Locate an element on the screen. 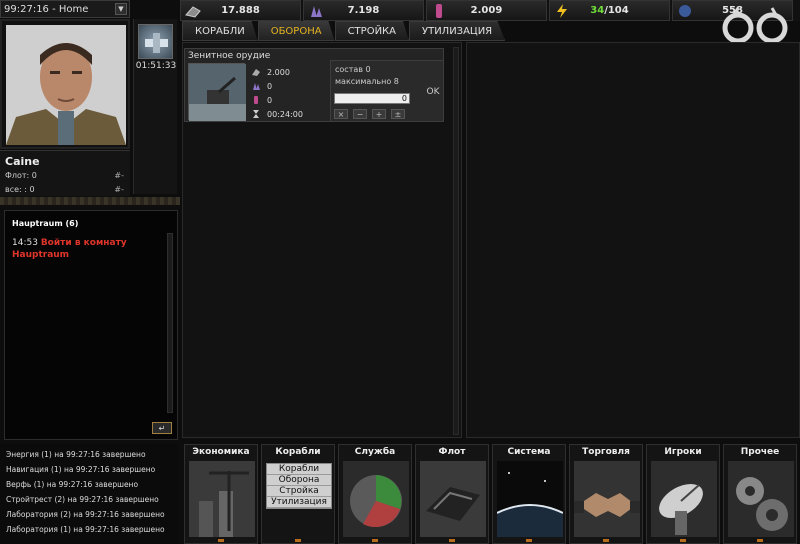 The height and width of the screenshot is (544, 800). build-time: 00:24:00 is located at coordinates (277, 114).